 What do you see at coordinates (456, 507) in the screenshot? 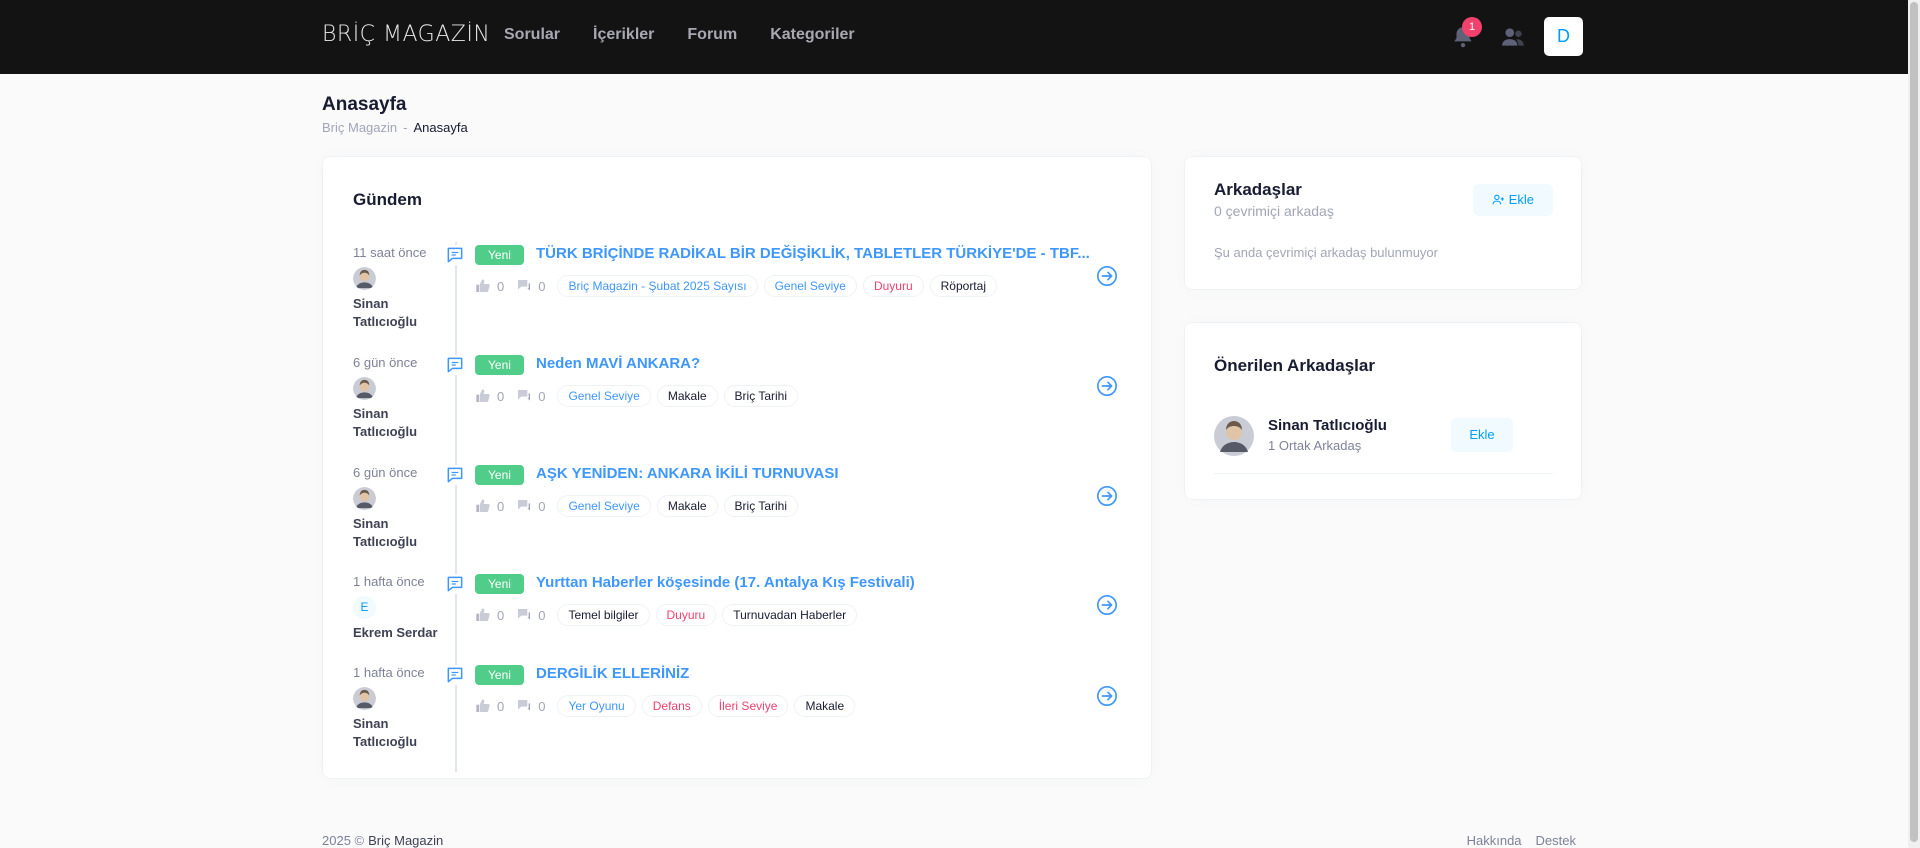
I see `timeline-line` at bounding box center [456, 507].